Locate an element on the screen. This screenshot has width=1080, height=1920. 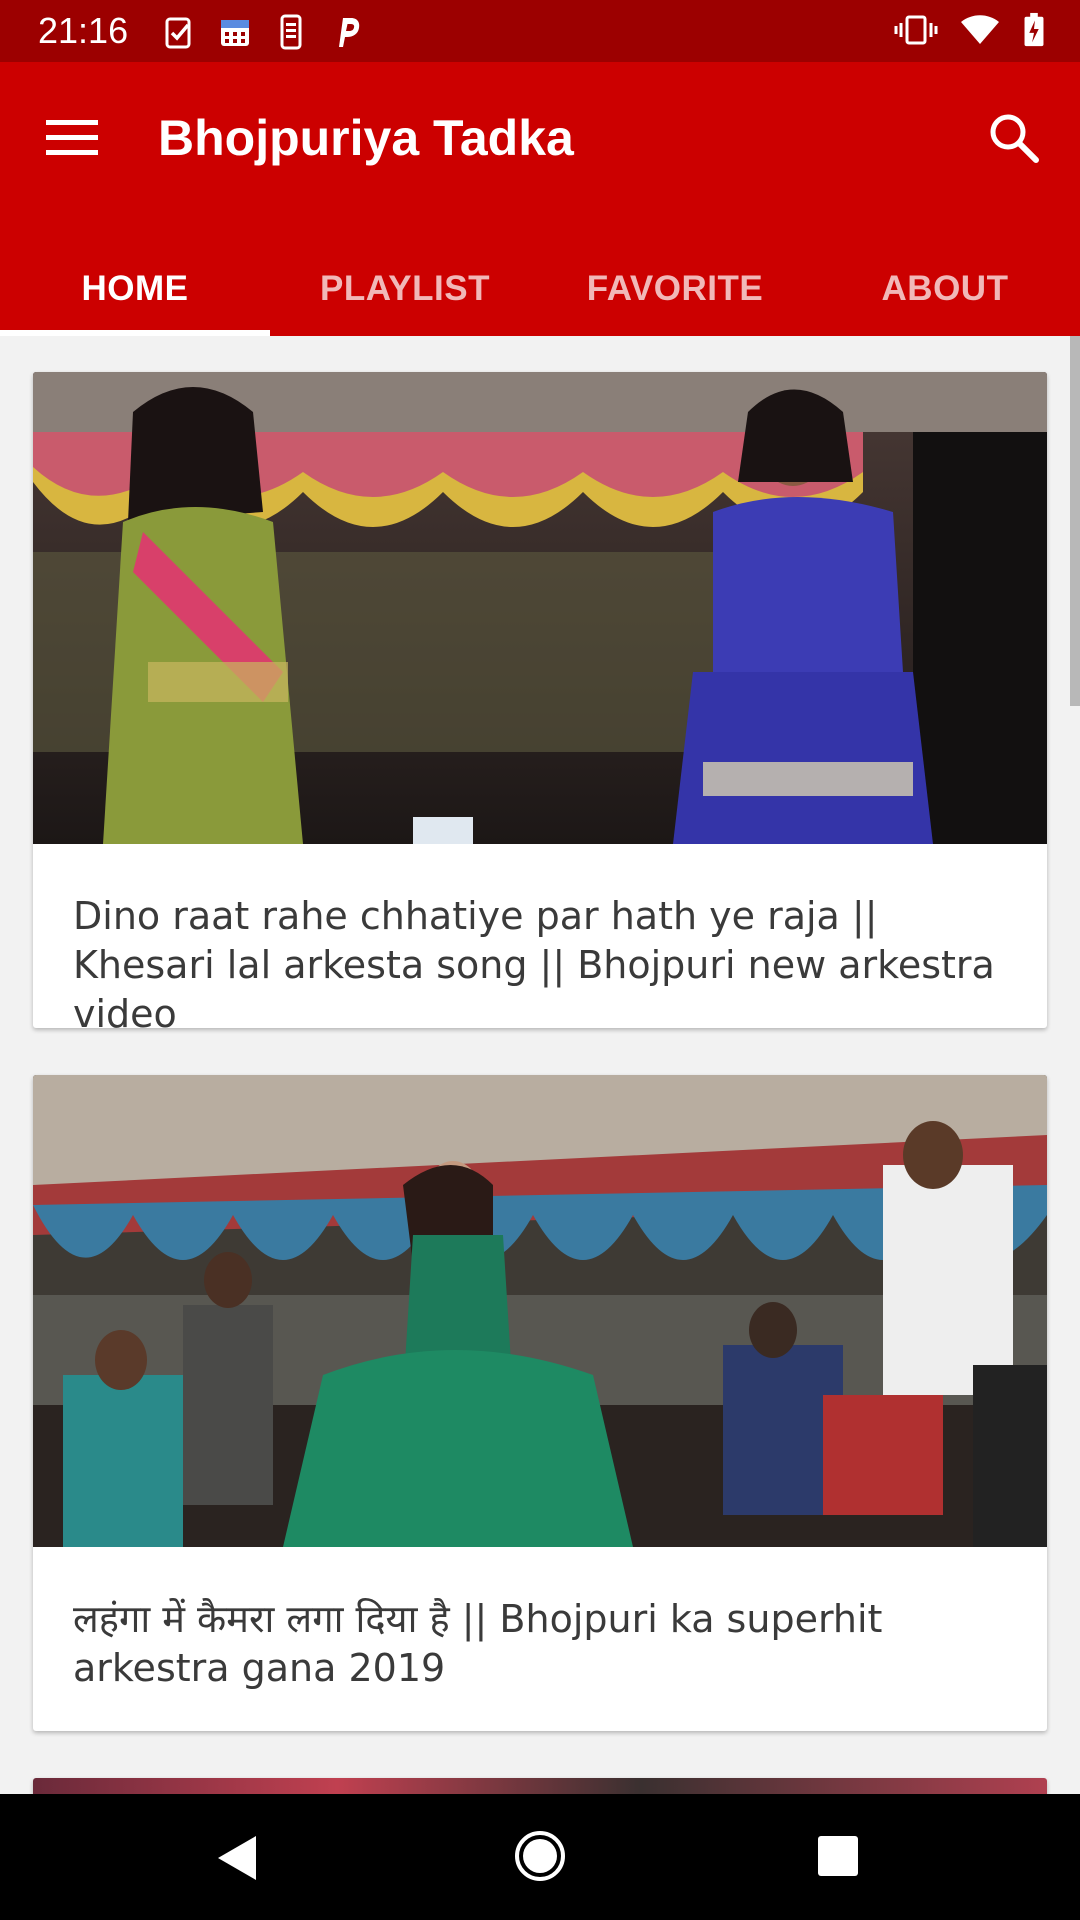
tab-home: HOME is located at coordinates (135, 289).